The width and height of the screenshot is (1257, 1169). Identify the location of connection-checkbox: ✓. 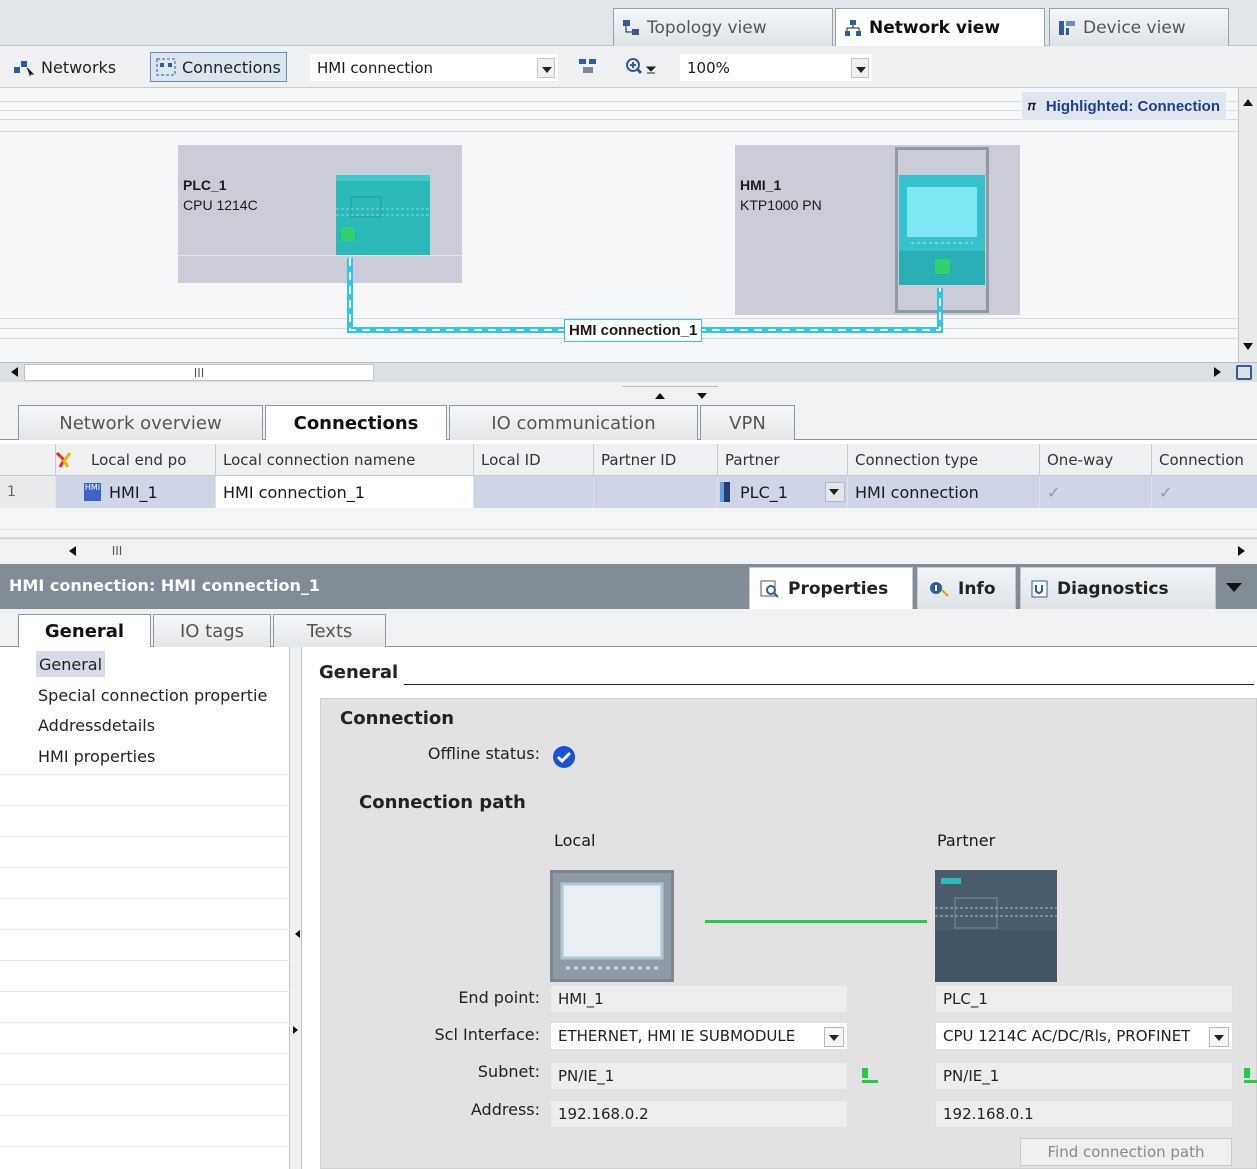
(1204, 492).